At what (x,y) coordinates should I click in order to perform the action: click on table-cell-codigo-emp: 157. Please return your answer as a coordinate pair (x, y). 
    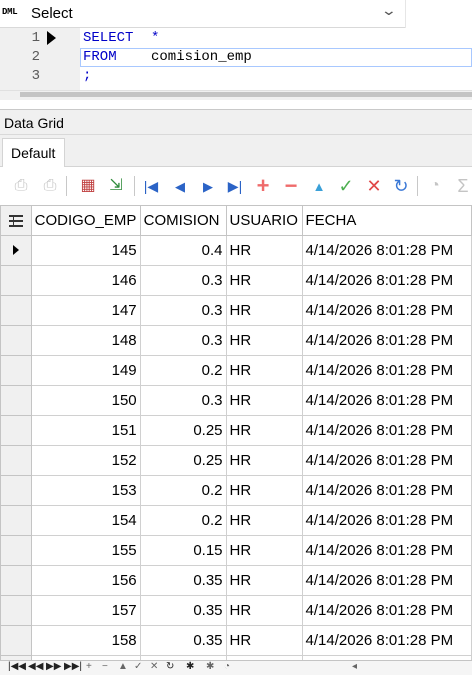
    Looking at the image, I should click on (85, 610).